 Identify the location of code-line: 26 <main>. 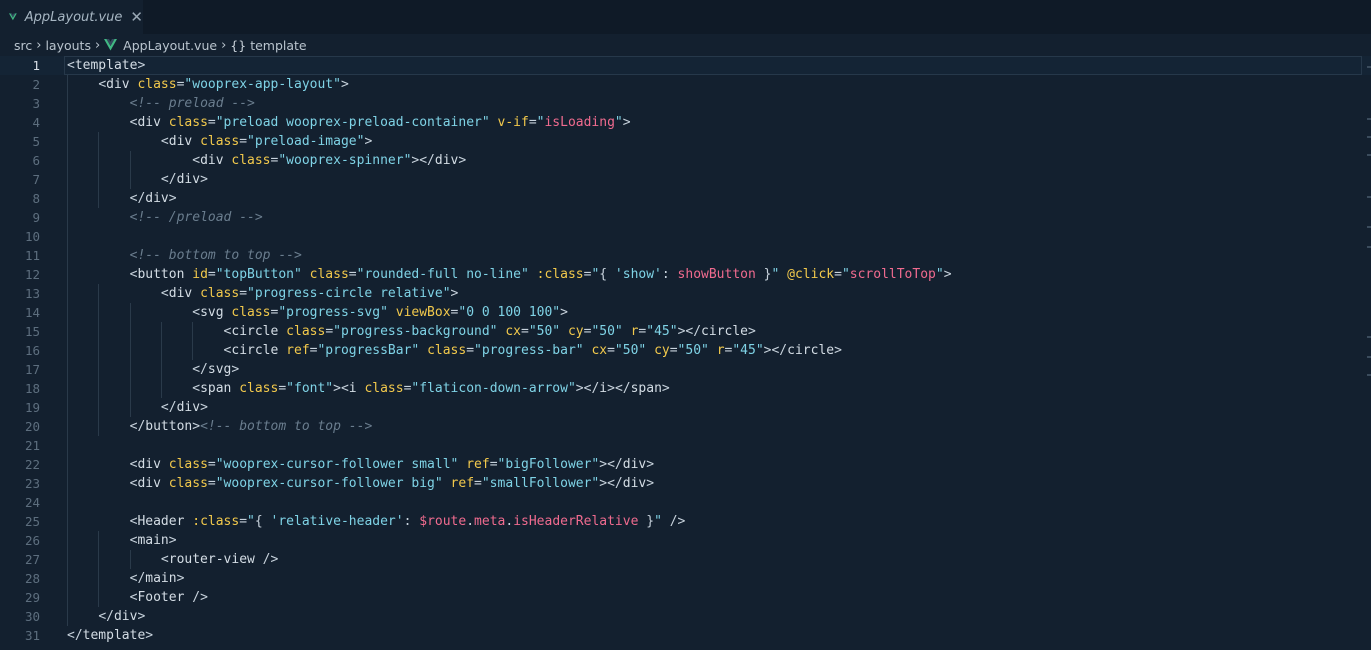
(685, 540).